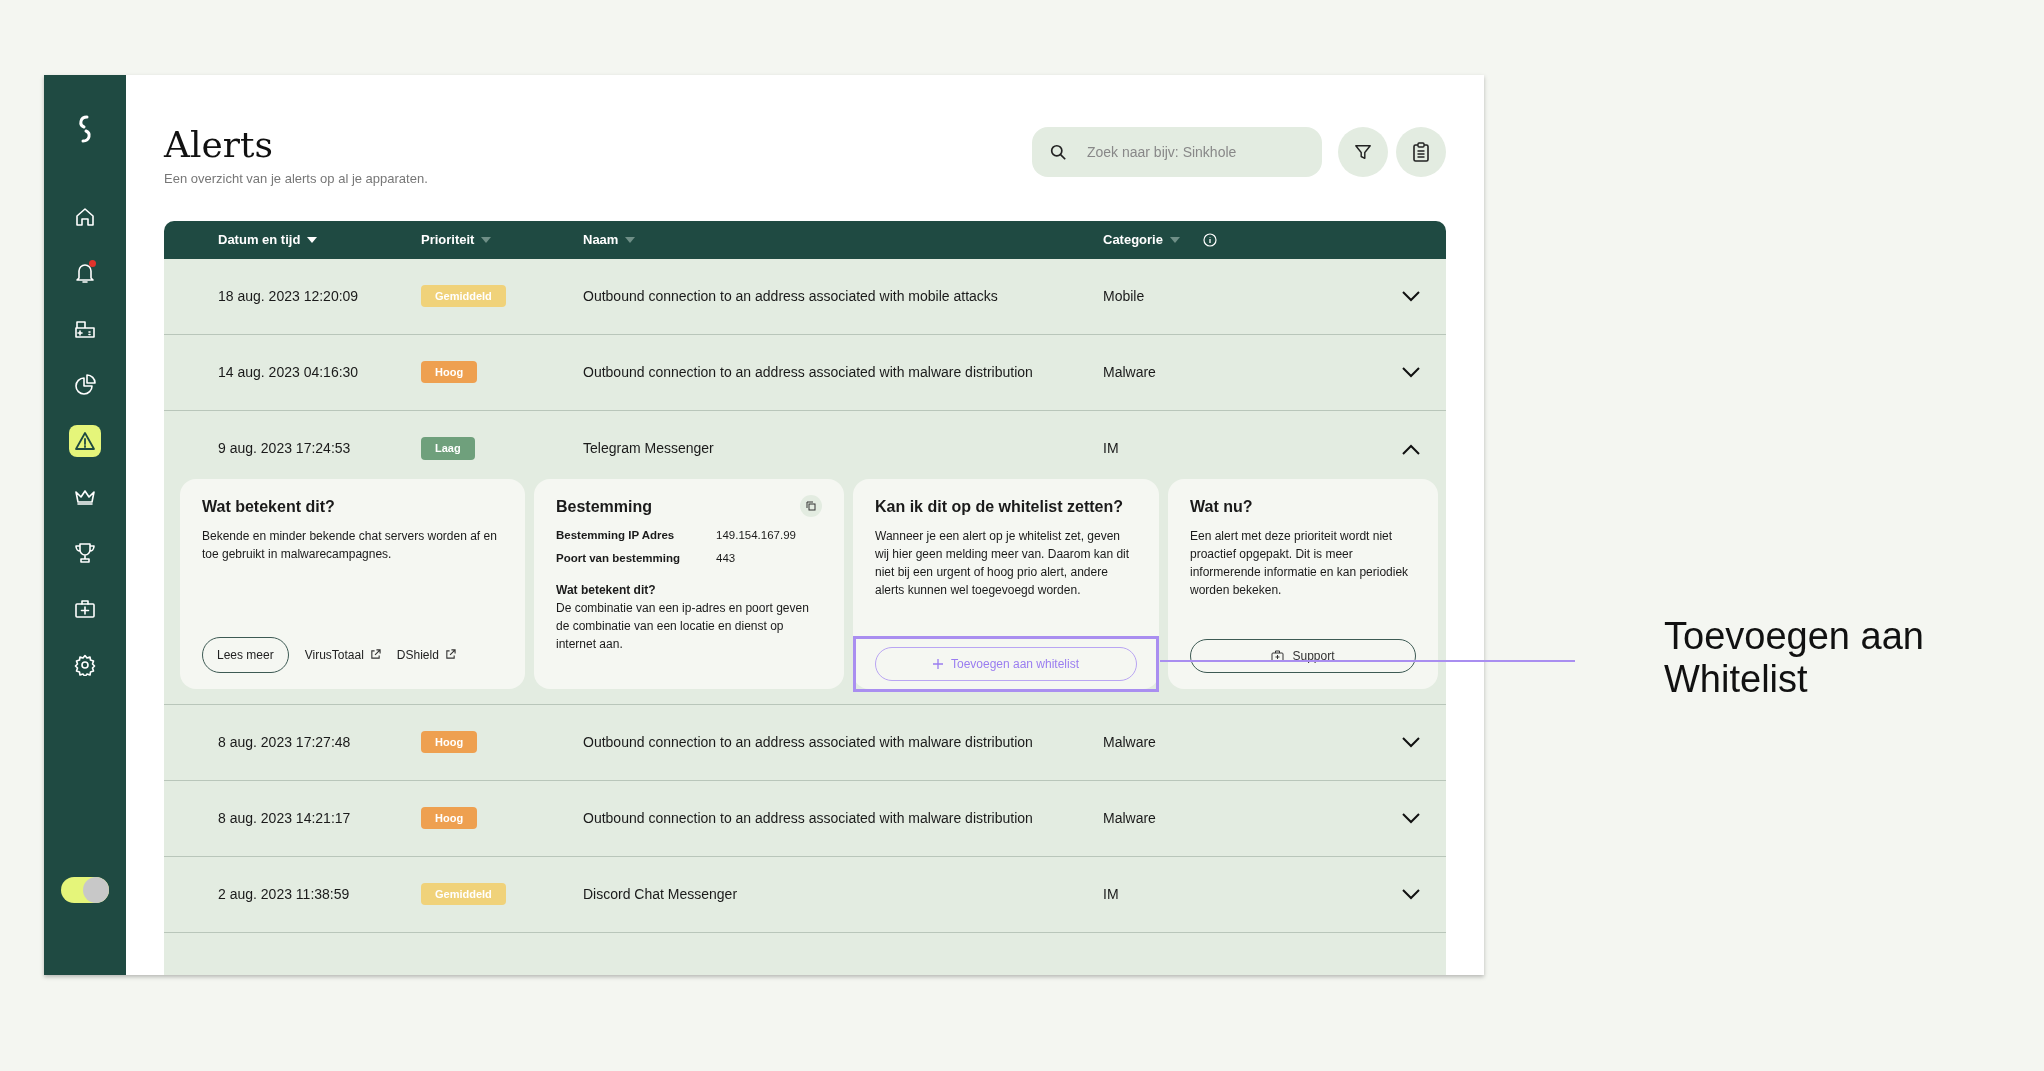 The width and height of the screenshot is (2044, 1071). Describe the element at coordinates (85, 273) in the screenshot. I see `bell-icon` at that location.